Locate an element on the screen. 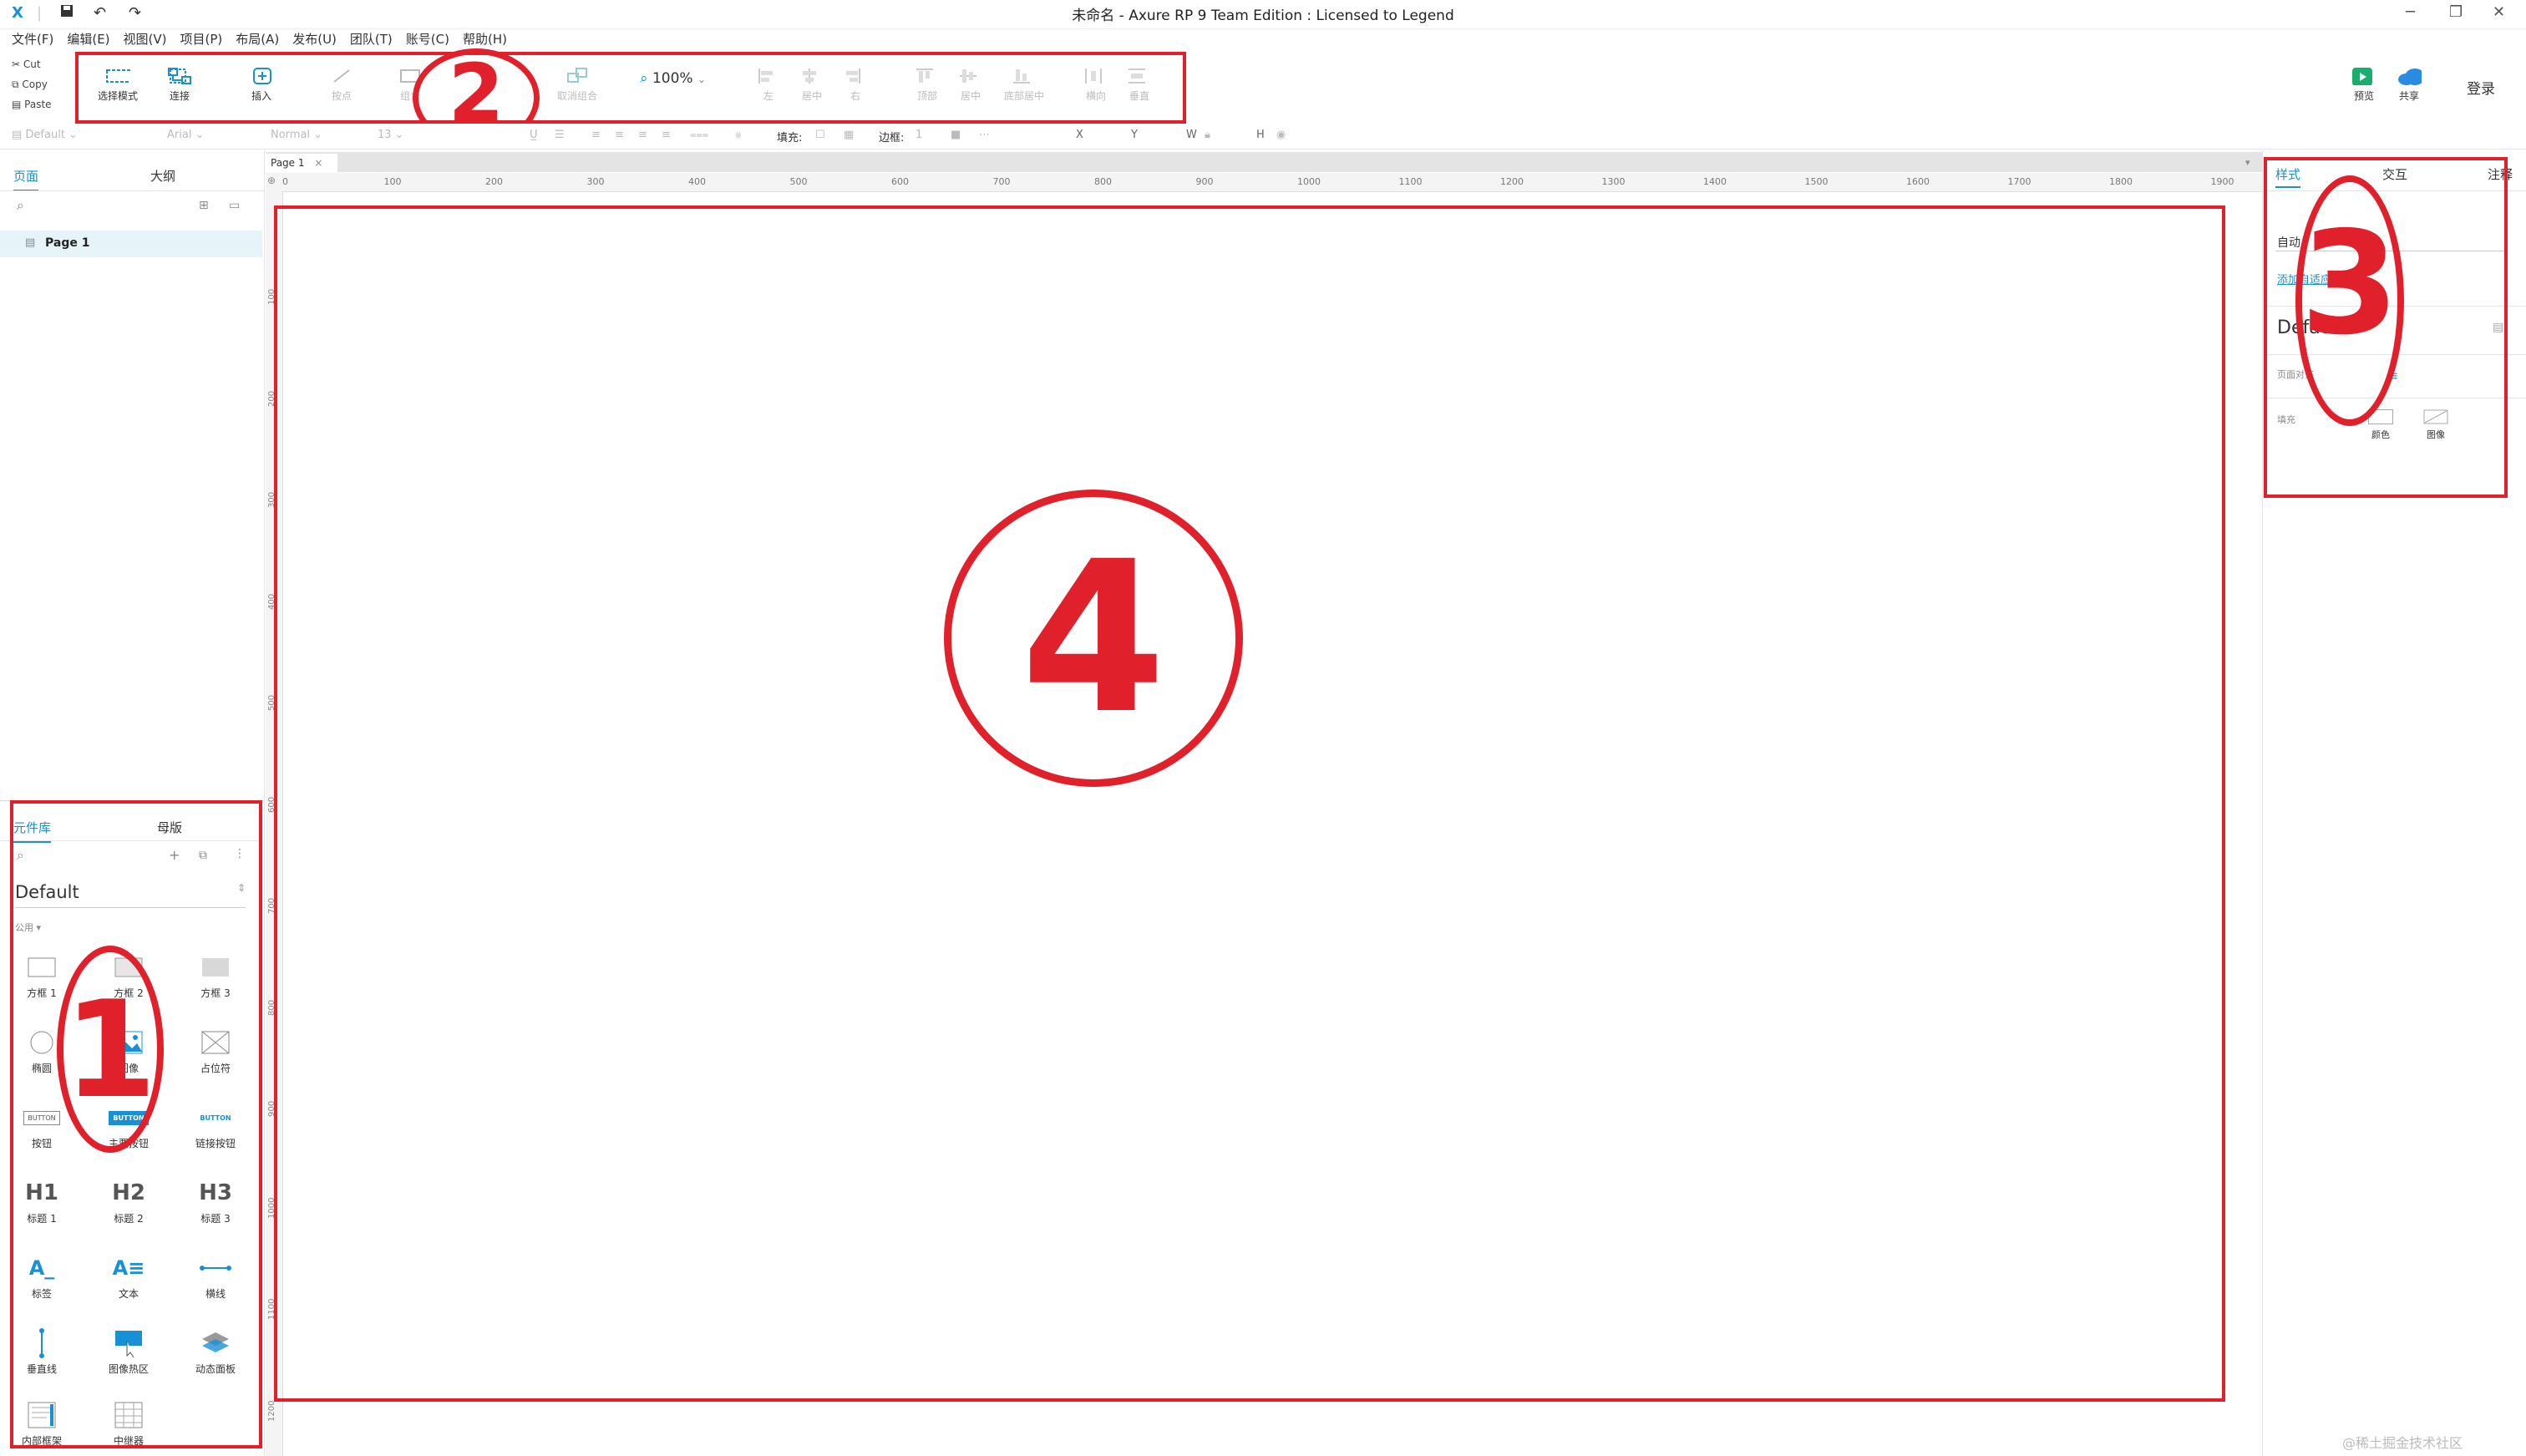  weight-dropdown: Normal ⌄ is located at coordinates (296, 135).